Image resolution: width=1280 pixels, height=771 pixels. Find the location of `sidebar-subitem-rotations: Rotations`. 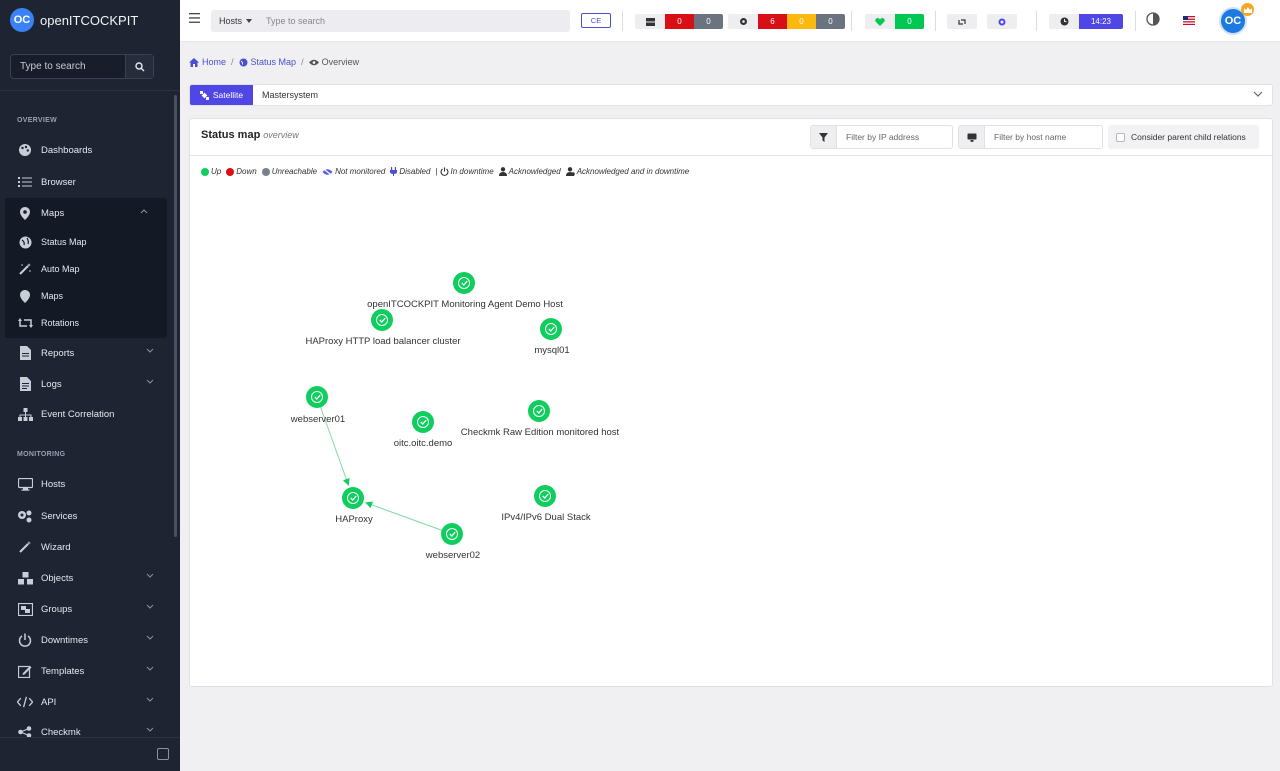

sidebar-subitem-rotations: Rotations is located at coordinates (86, 323).